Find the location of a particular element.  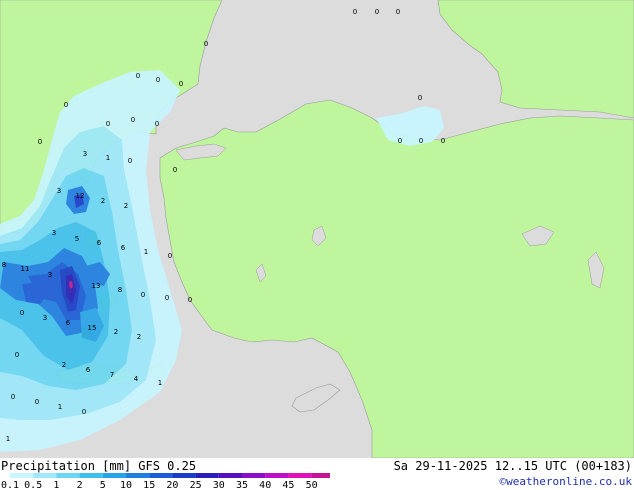

legend-label: 5 is located at coordinates (103, 485).